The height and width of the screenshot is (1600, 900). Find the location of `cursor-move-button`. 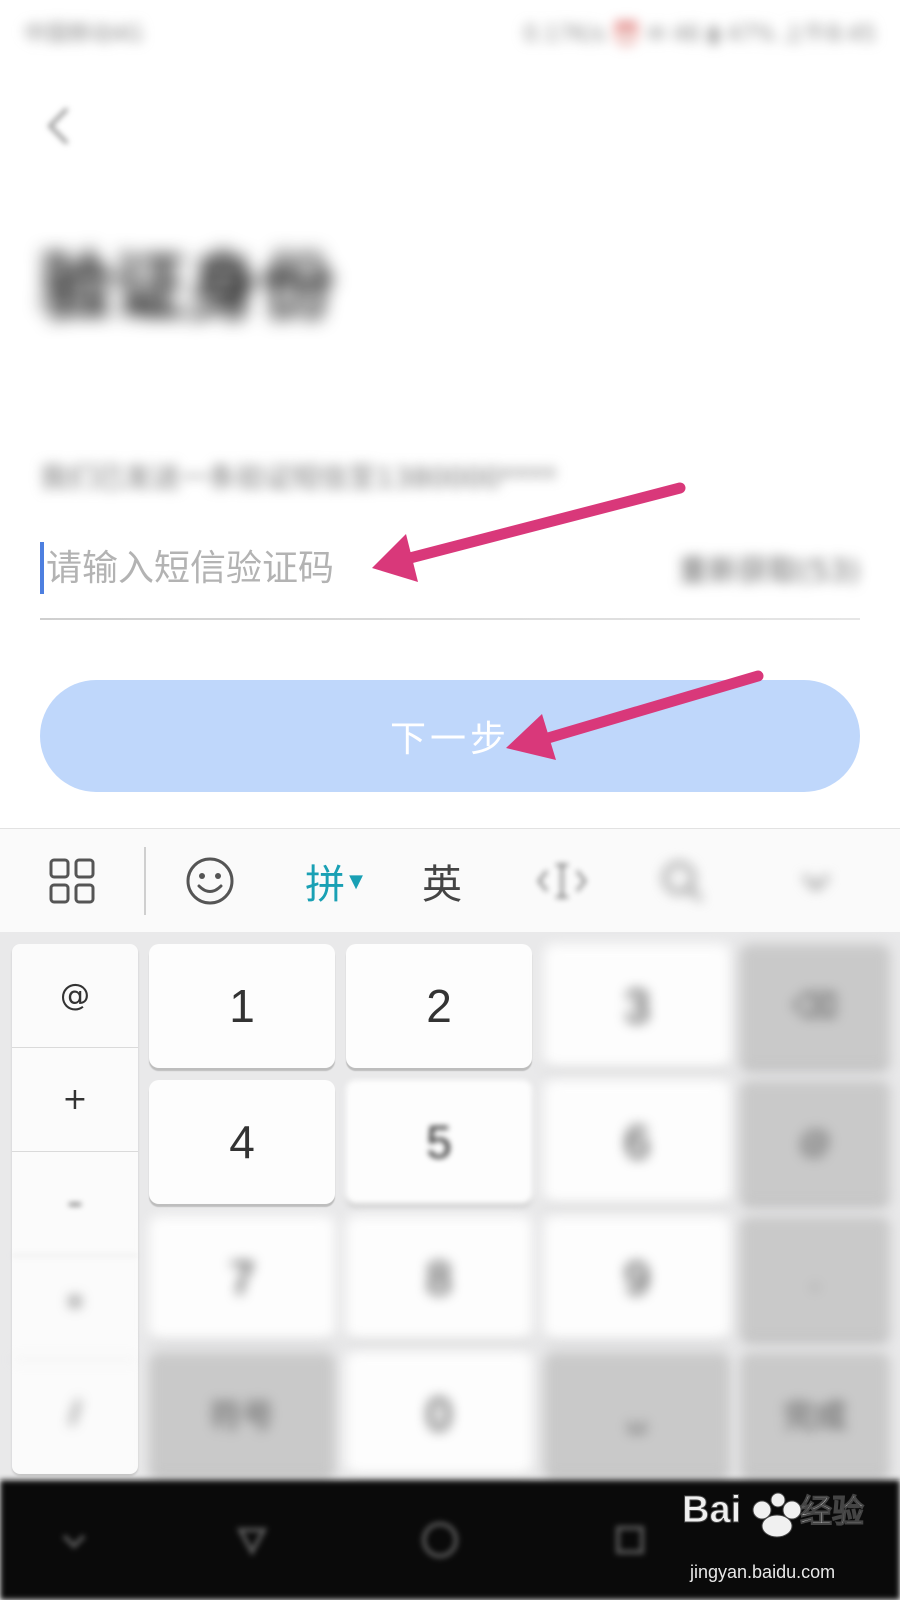

cursor-move-button is located at coordinates (562, 881).